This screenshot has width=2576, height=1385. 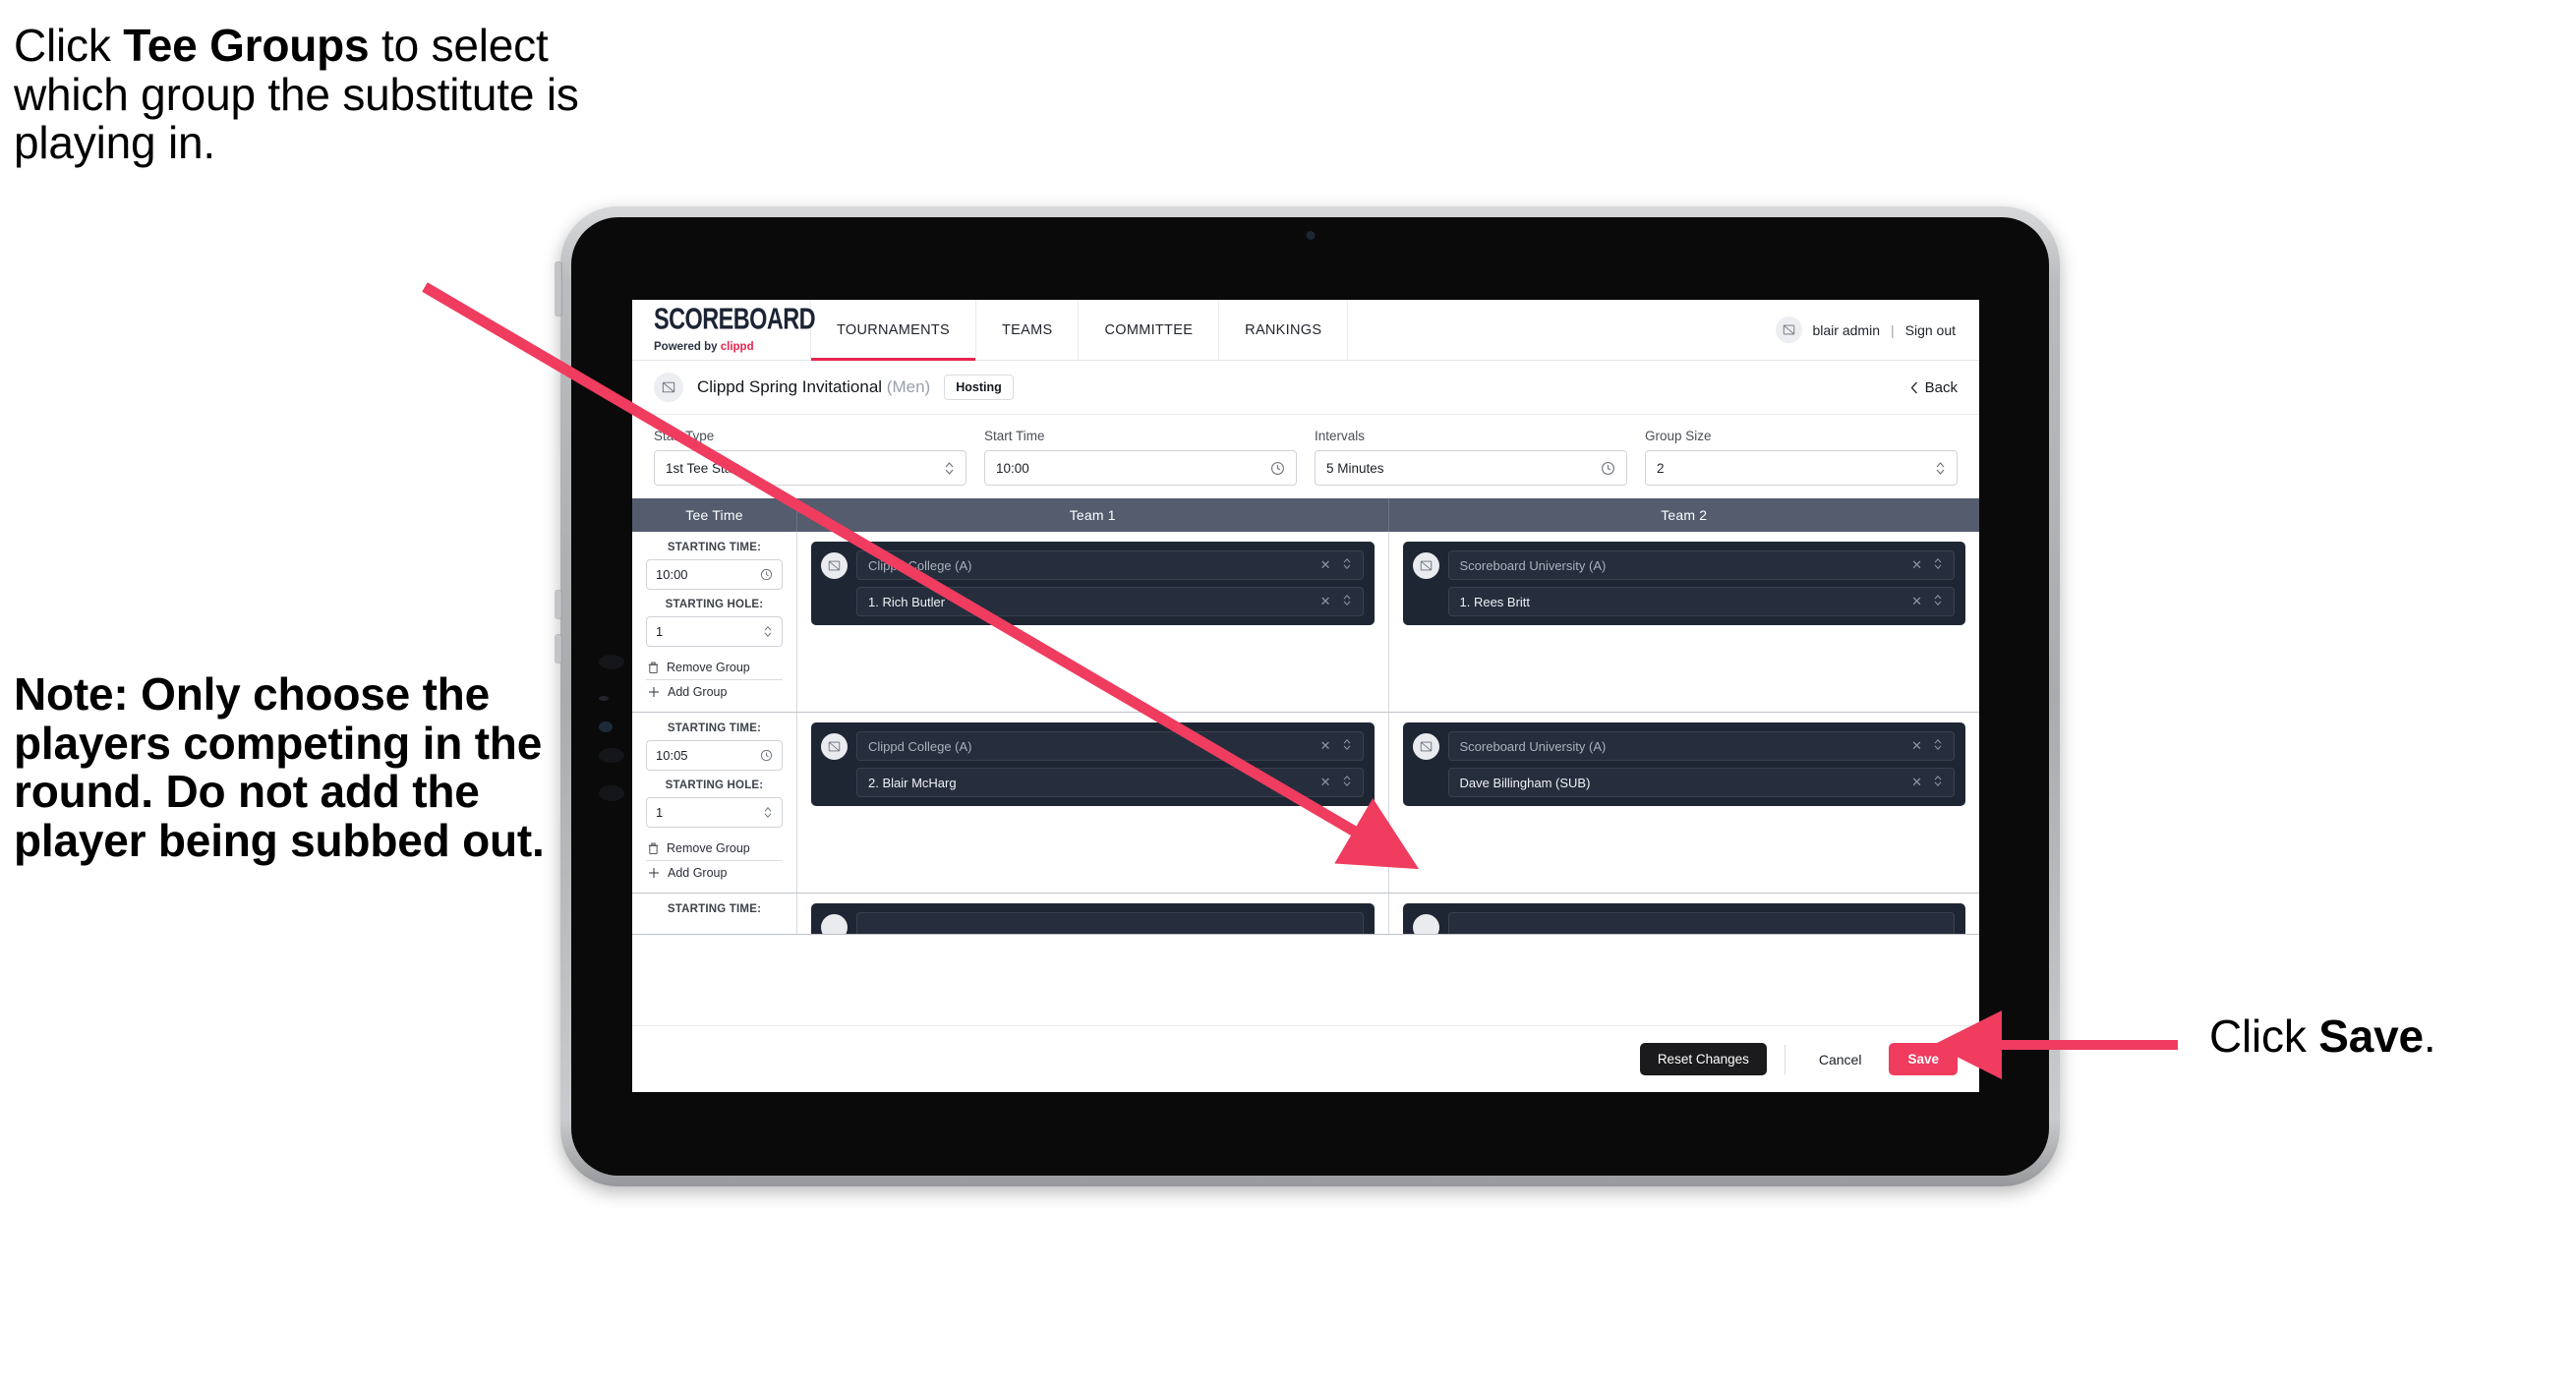 What do you see at coordinates (1846, 330) in the screenshot?
I see `user-name: blair admin` at bounding box center [1846, 330].